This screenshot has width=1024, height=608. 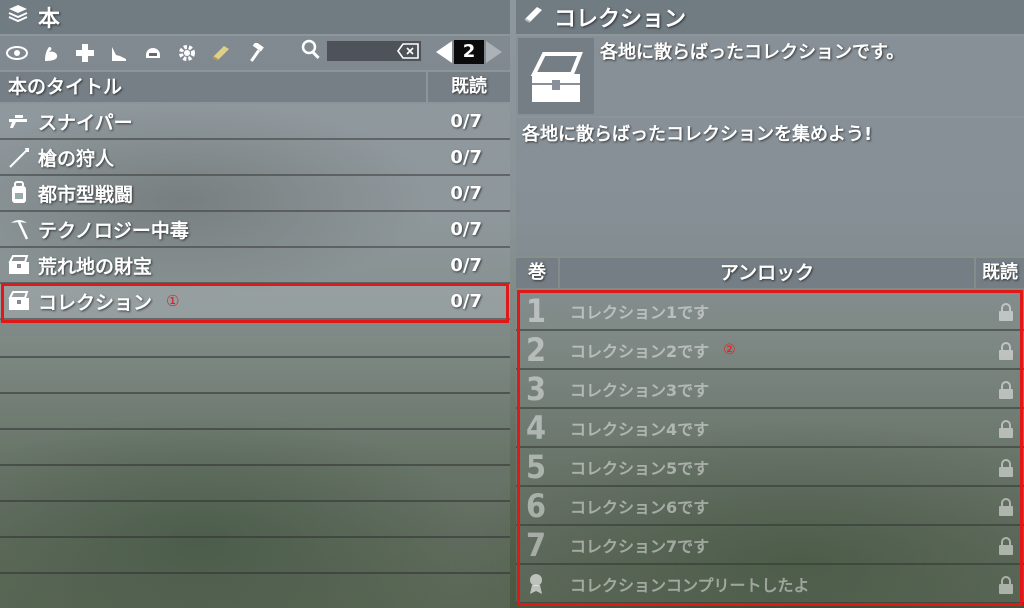 I want to click on column-volume: 巻, so click(x=537, y=273).